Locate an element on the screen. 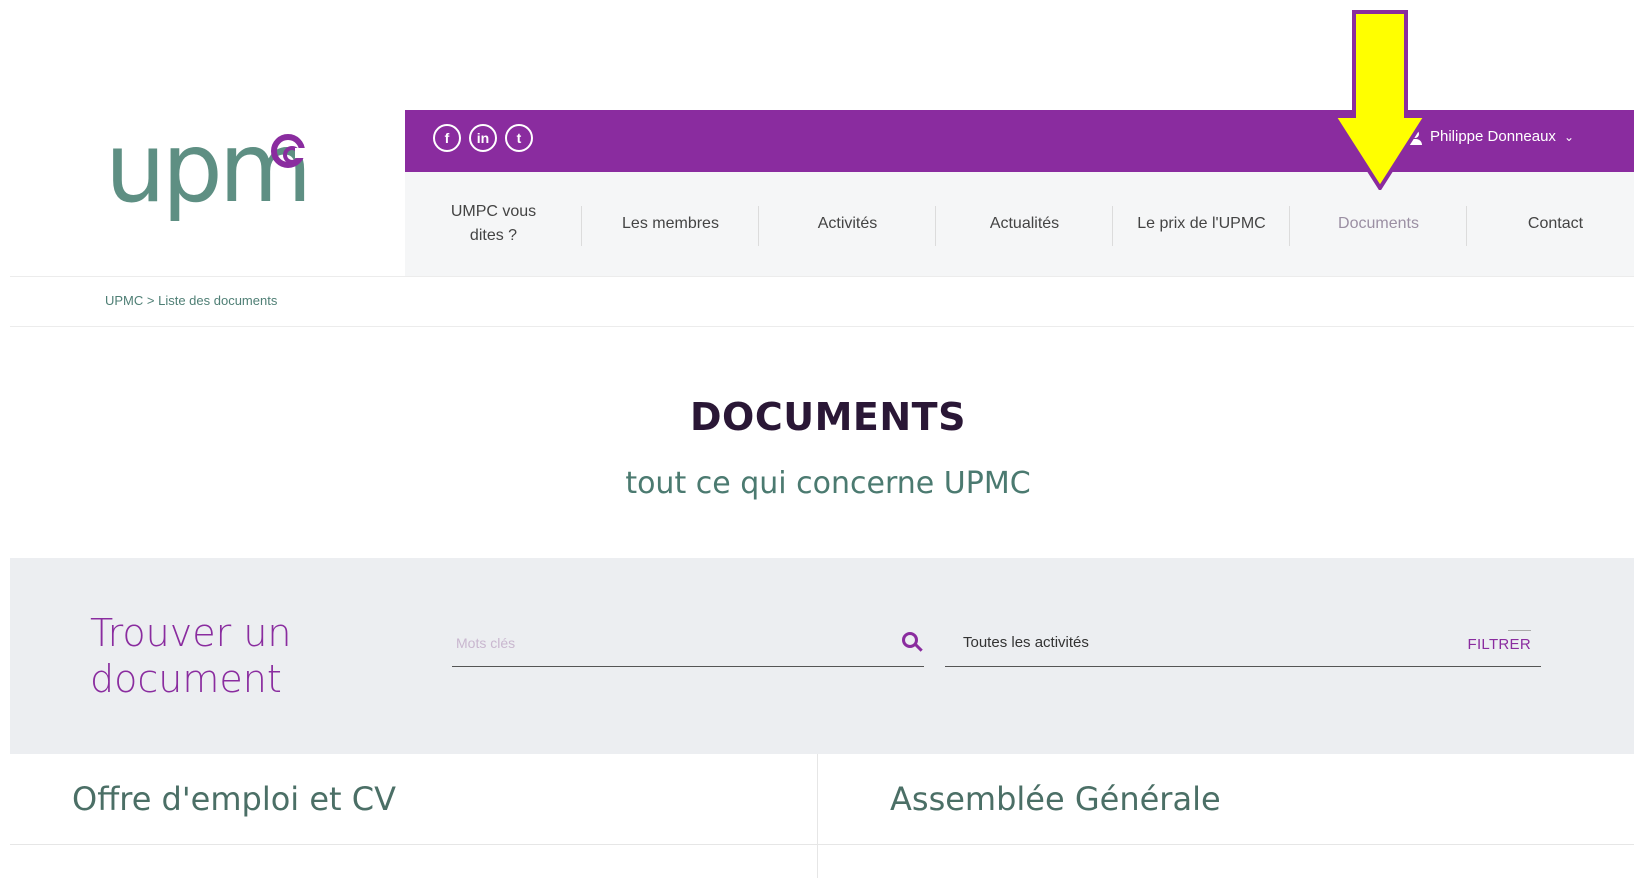  nav-item-label: Actualités is located at coordinates (1024, 223).